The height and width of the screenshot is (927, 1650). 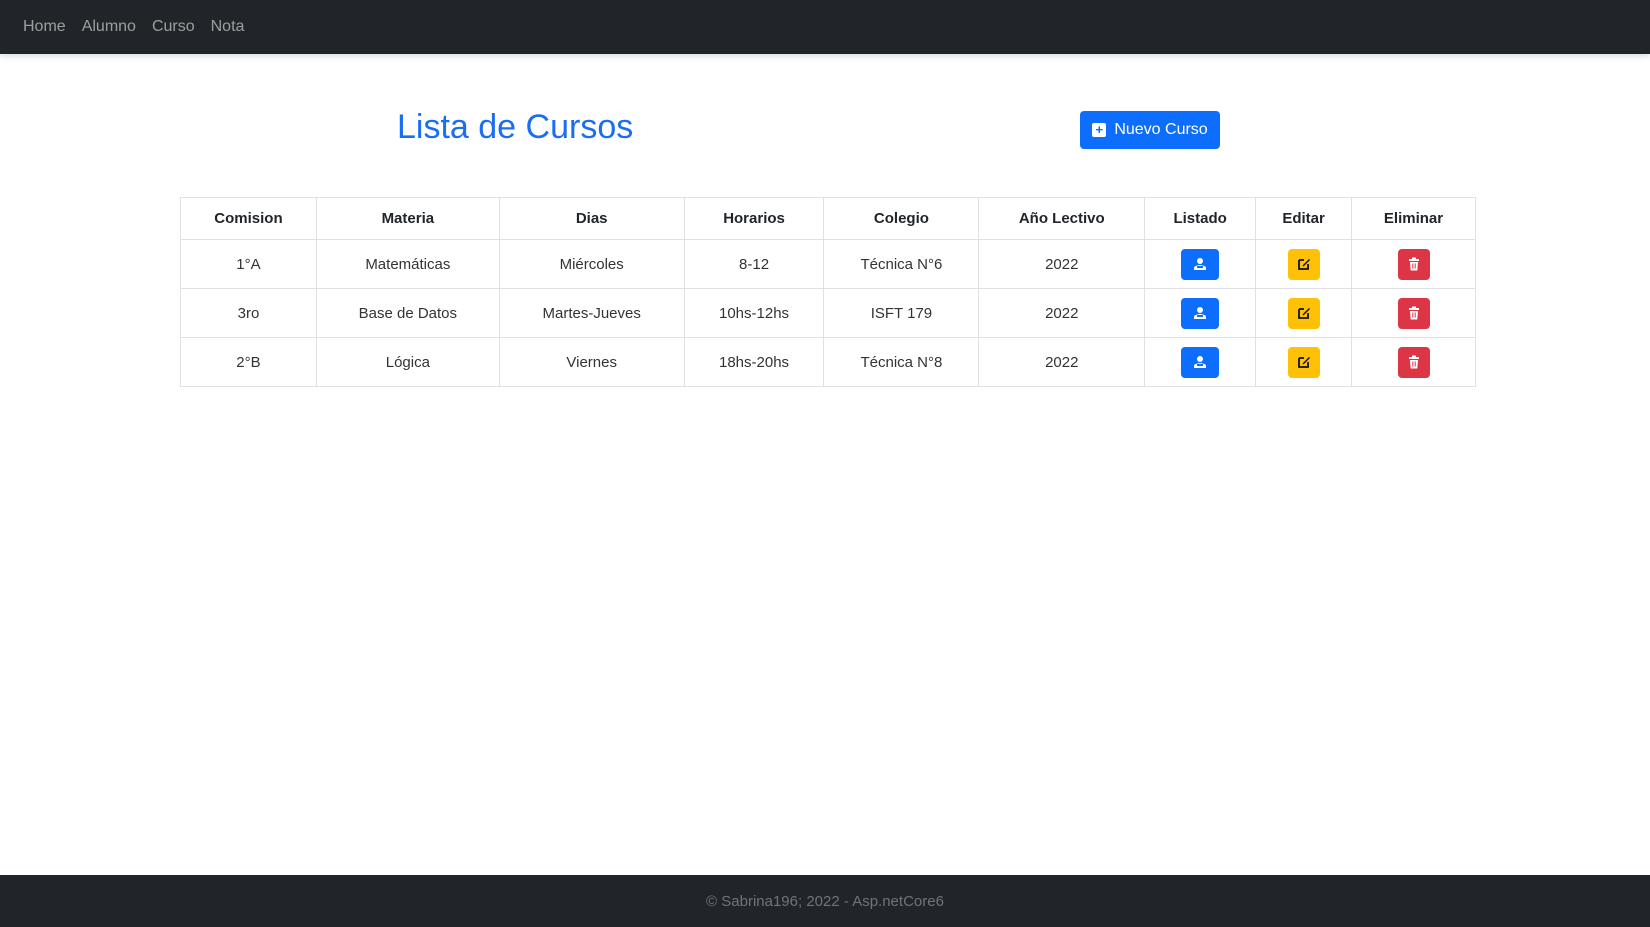 I want to click on header-editar: Editar, so click(x=1304, y=218).